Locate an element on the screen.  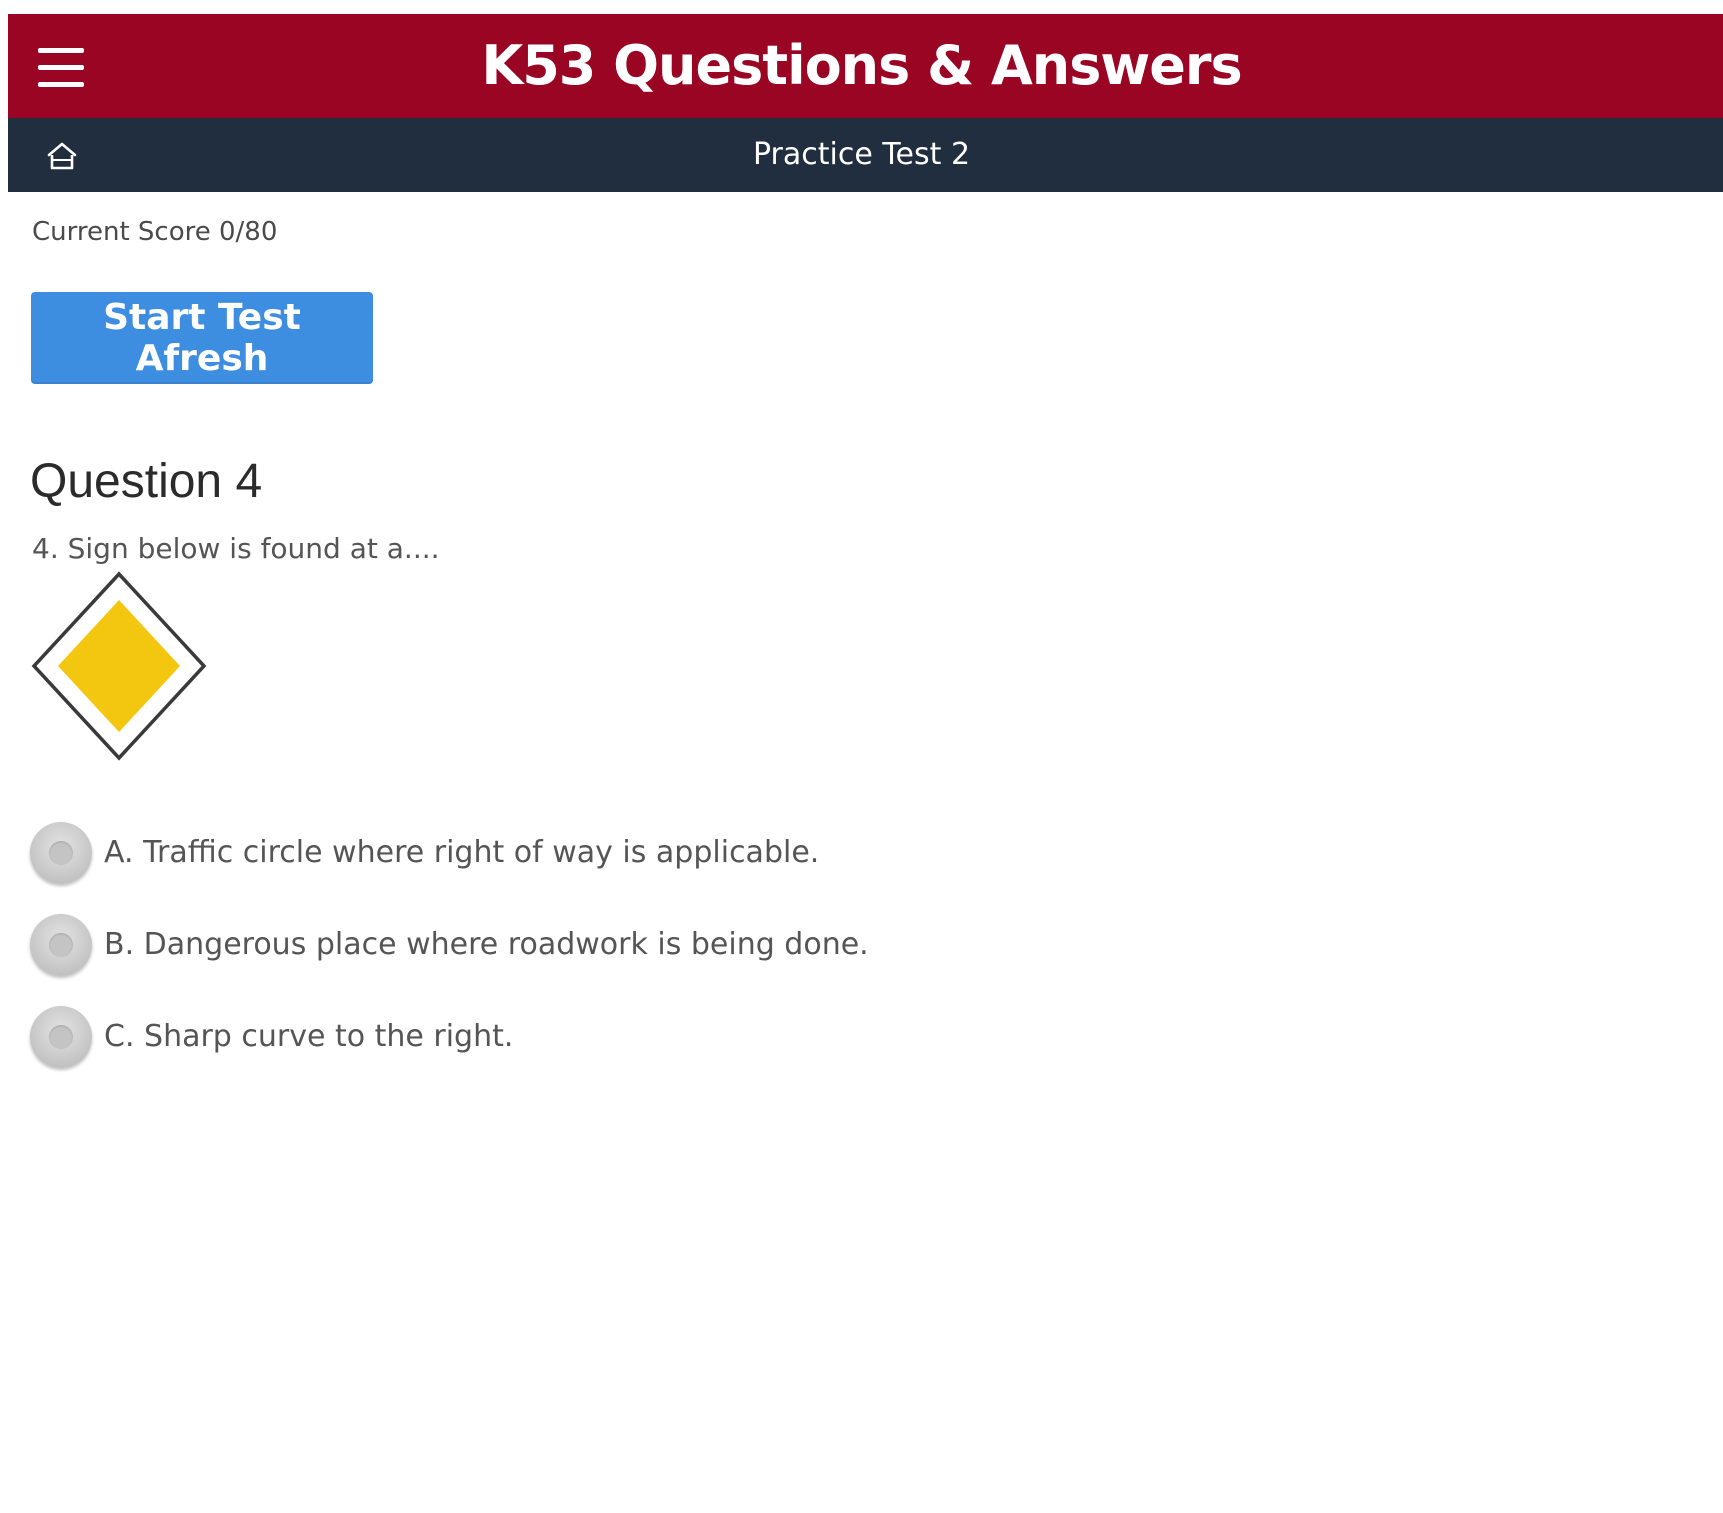
page-title: Practice Test 2 is located at coordinates (861, 154).